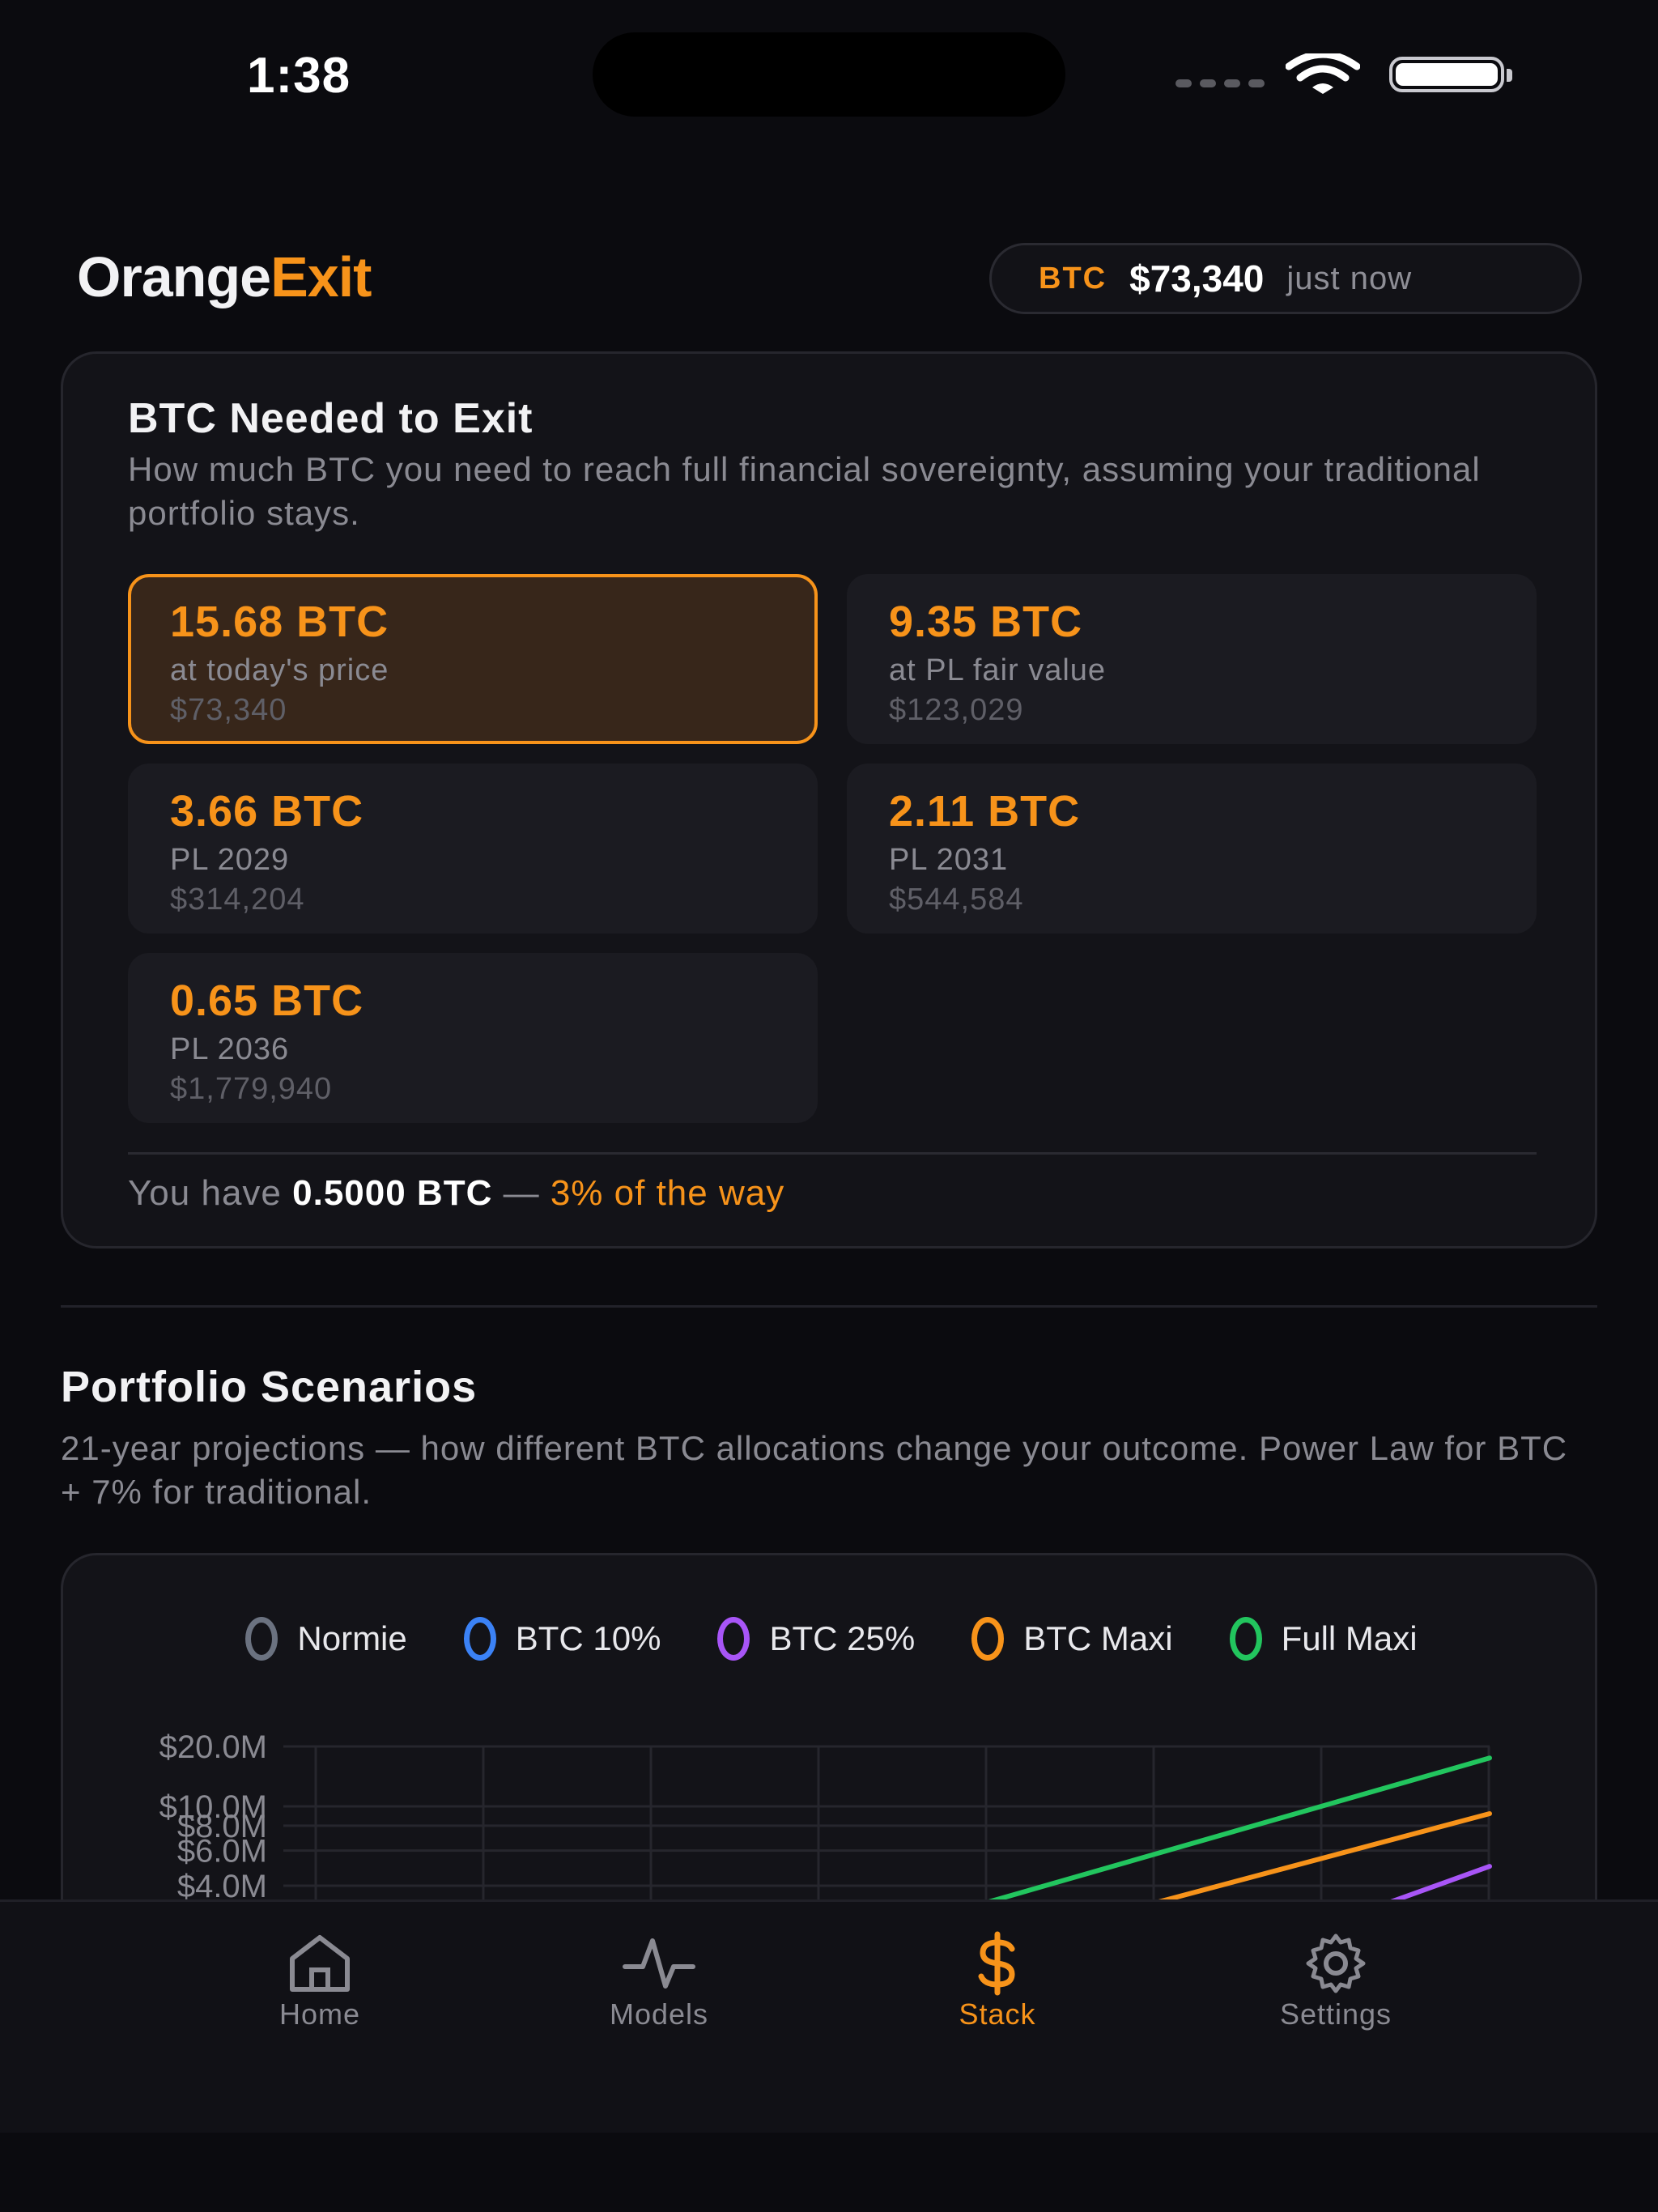 The image size is (1658, 2212). Describe the element at coordinates (659, 2014) in the screenshot. I see `tab-label: Models` at that location.